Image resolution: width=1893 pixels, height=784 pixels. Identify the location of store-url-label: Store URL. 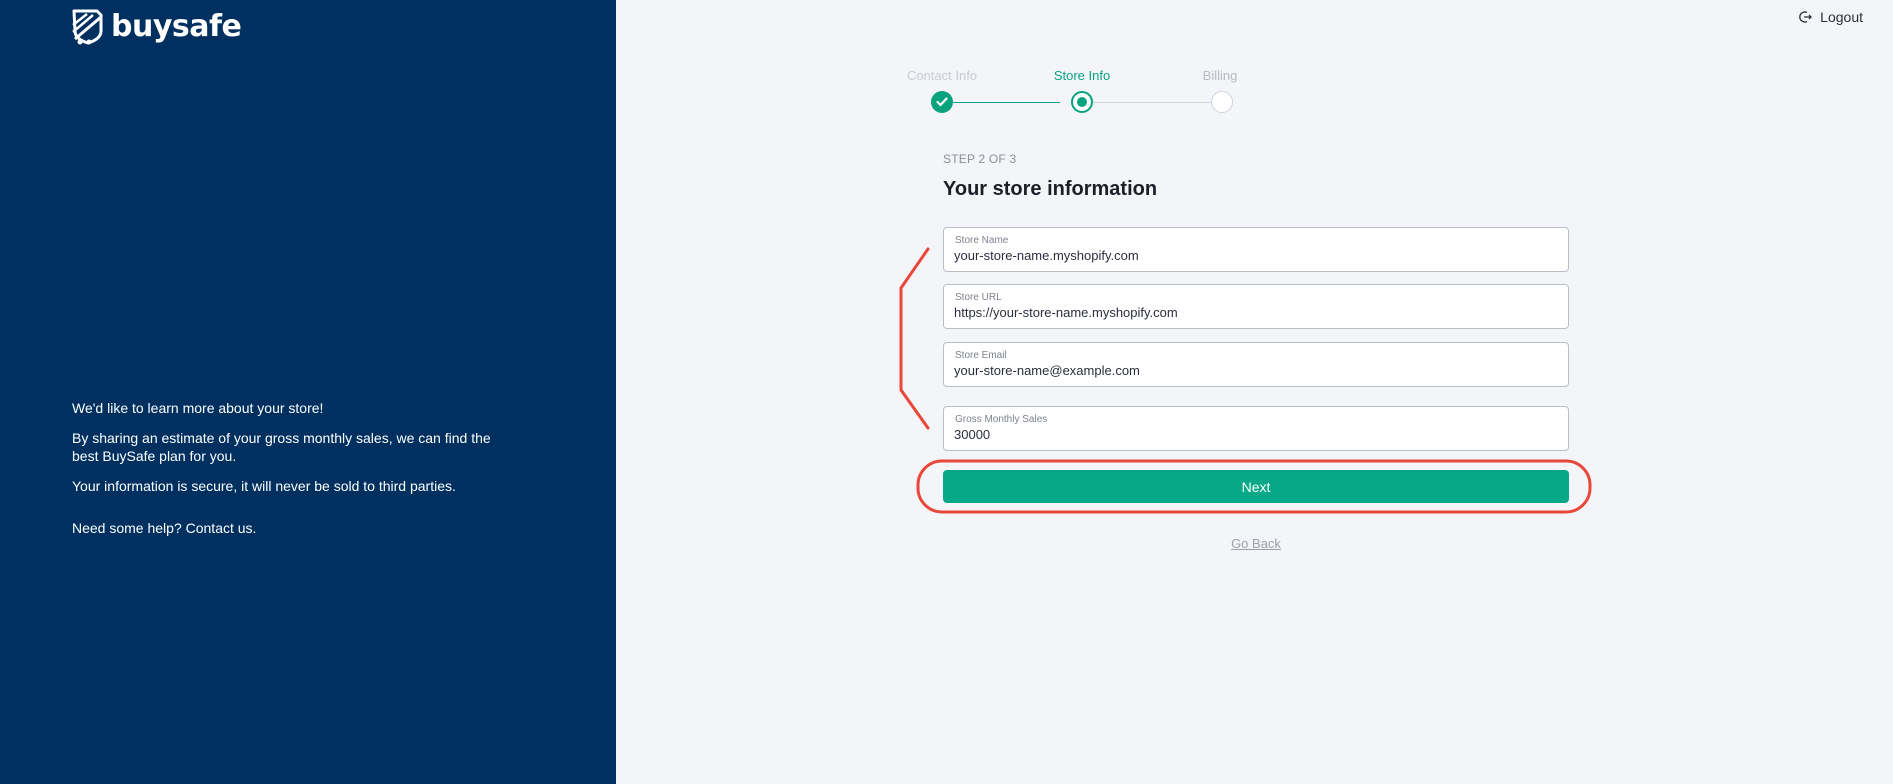
(978, 297).